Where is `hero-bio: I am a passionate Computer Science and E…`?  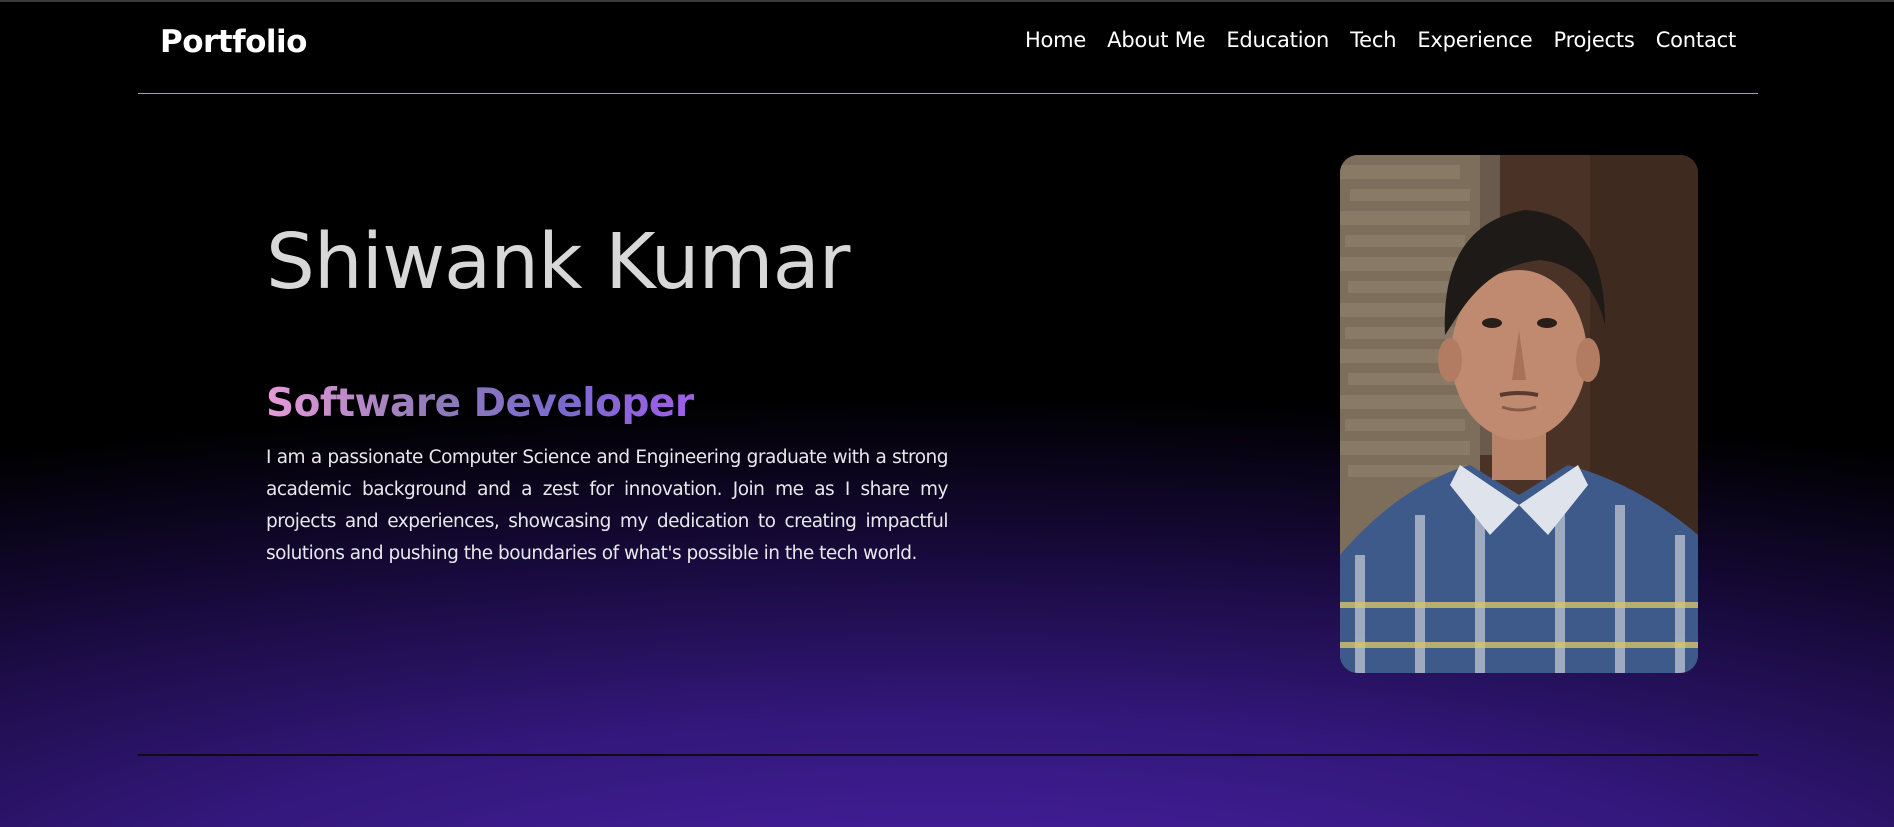 hero-bio: I am a passionate Computer Science and E… is located at coordinates (607, 505).